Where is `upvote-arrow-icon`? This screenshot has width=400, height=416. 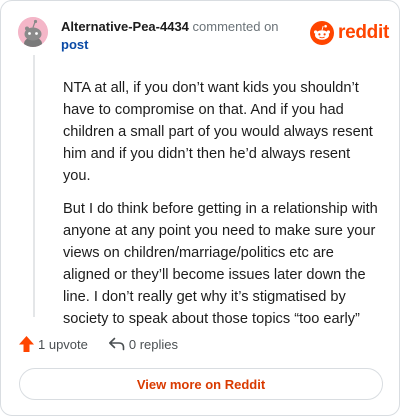
upvote-arrow-icon is located at coordinates (26, 344).